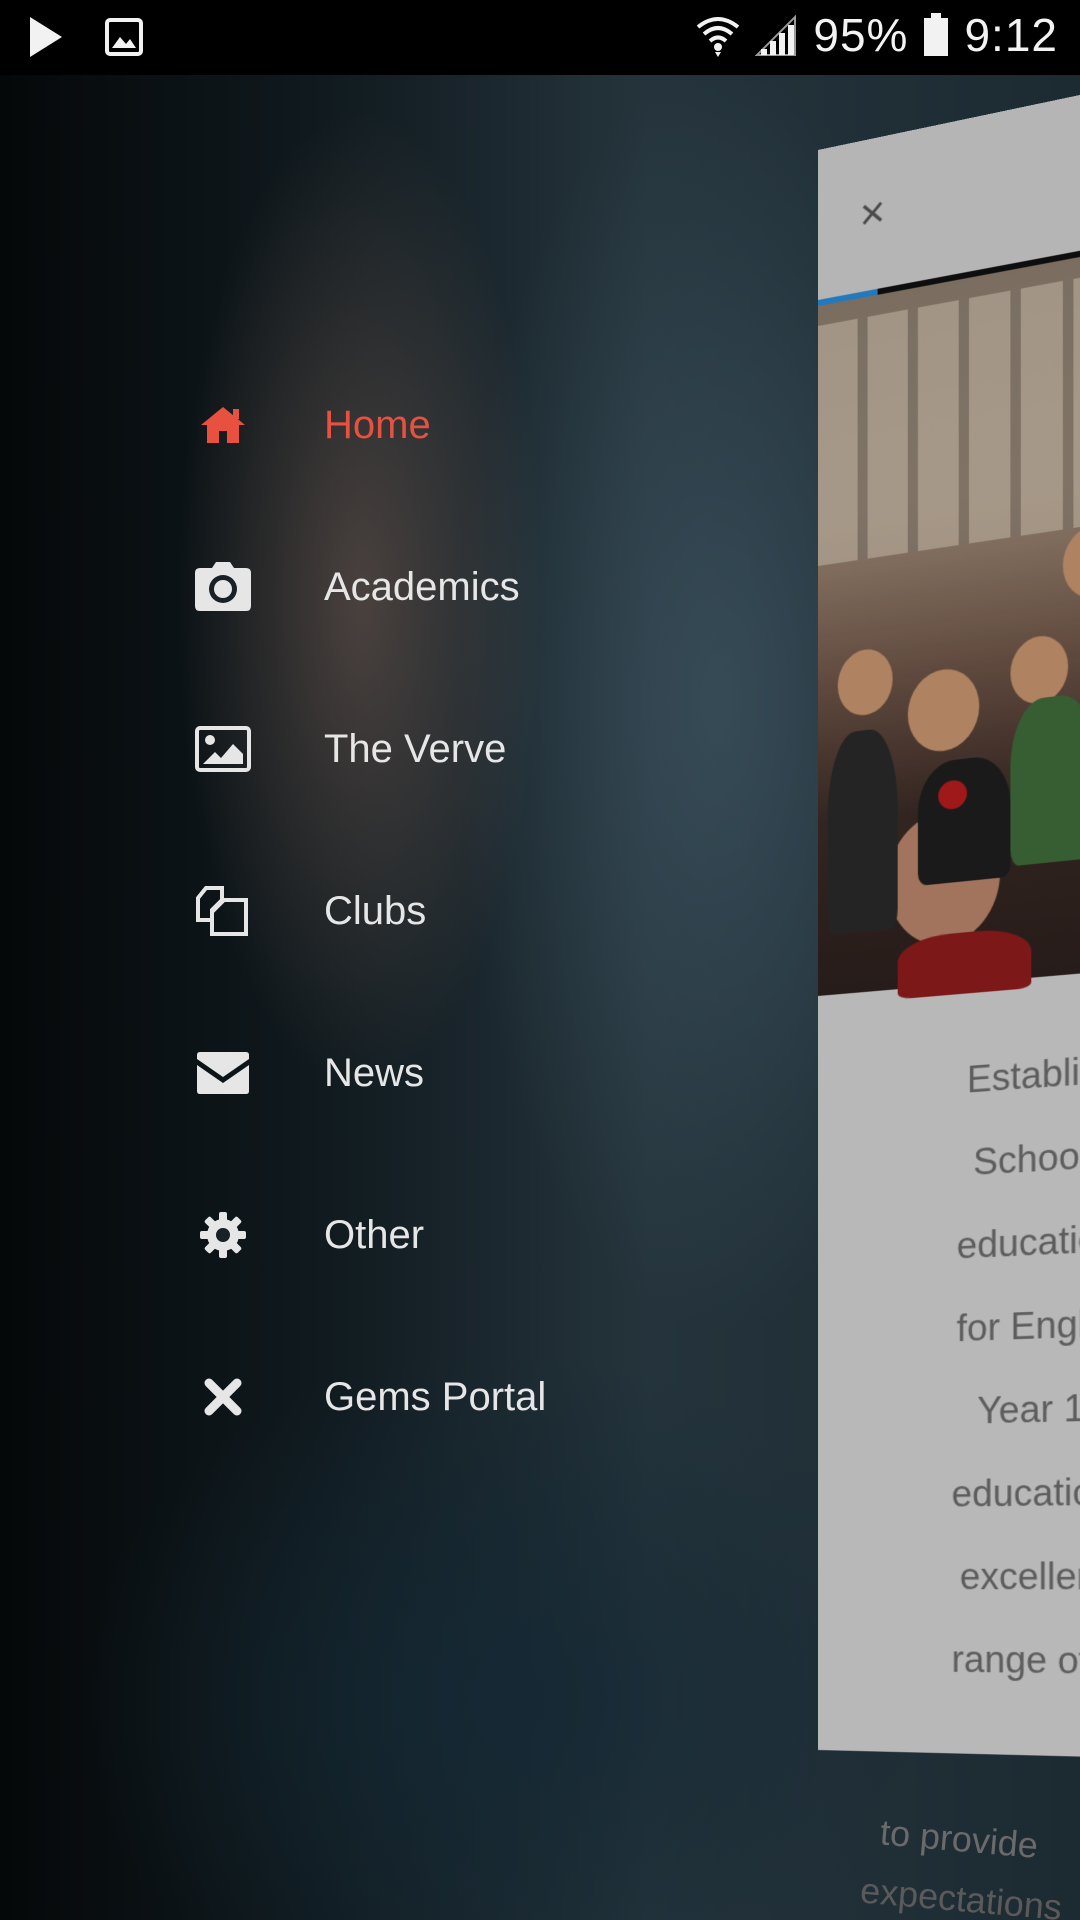  I want to click on below-card-text: to provide, so click(979, 1840).